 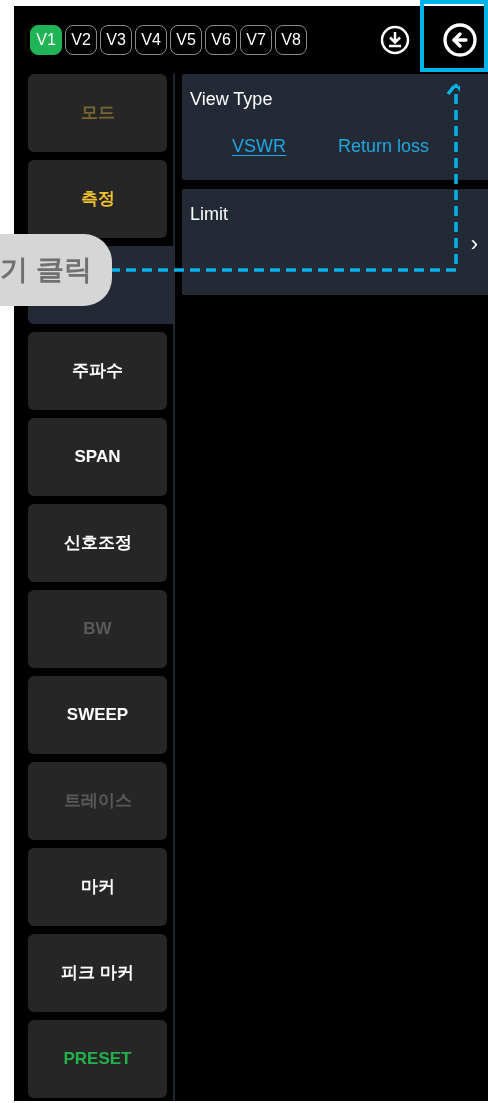 What do you see at coordinates (209, 214) in the screenshot?
I see `panel-title: Limit` at bounding box center [209, 214].